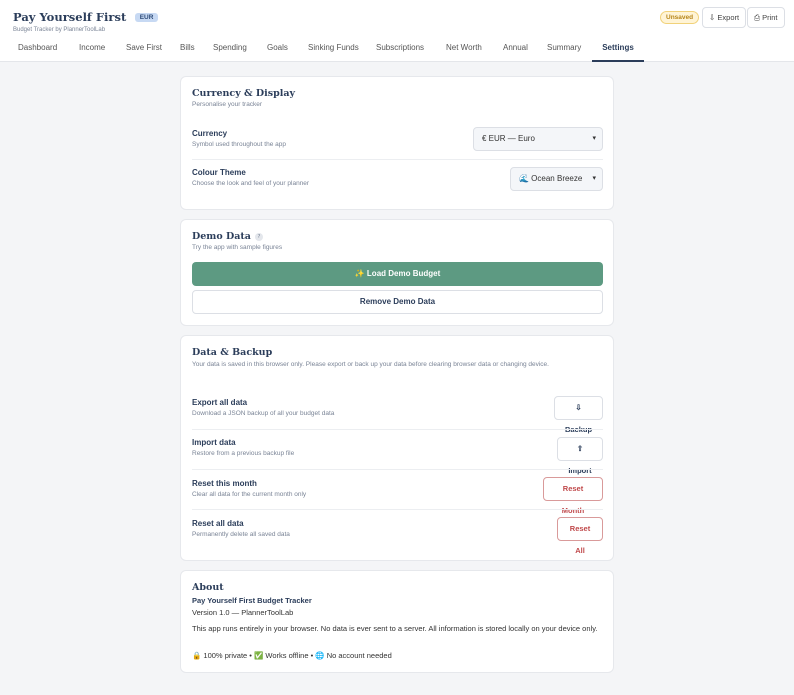 The image size is (794, 695). Describe the element at coordinates (210, 133) in the screenshot. I see `currency-label: Currency` at that location.